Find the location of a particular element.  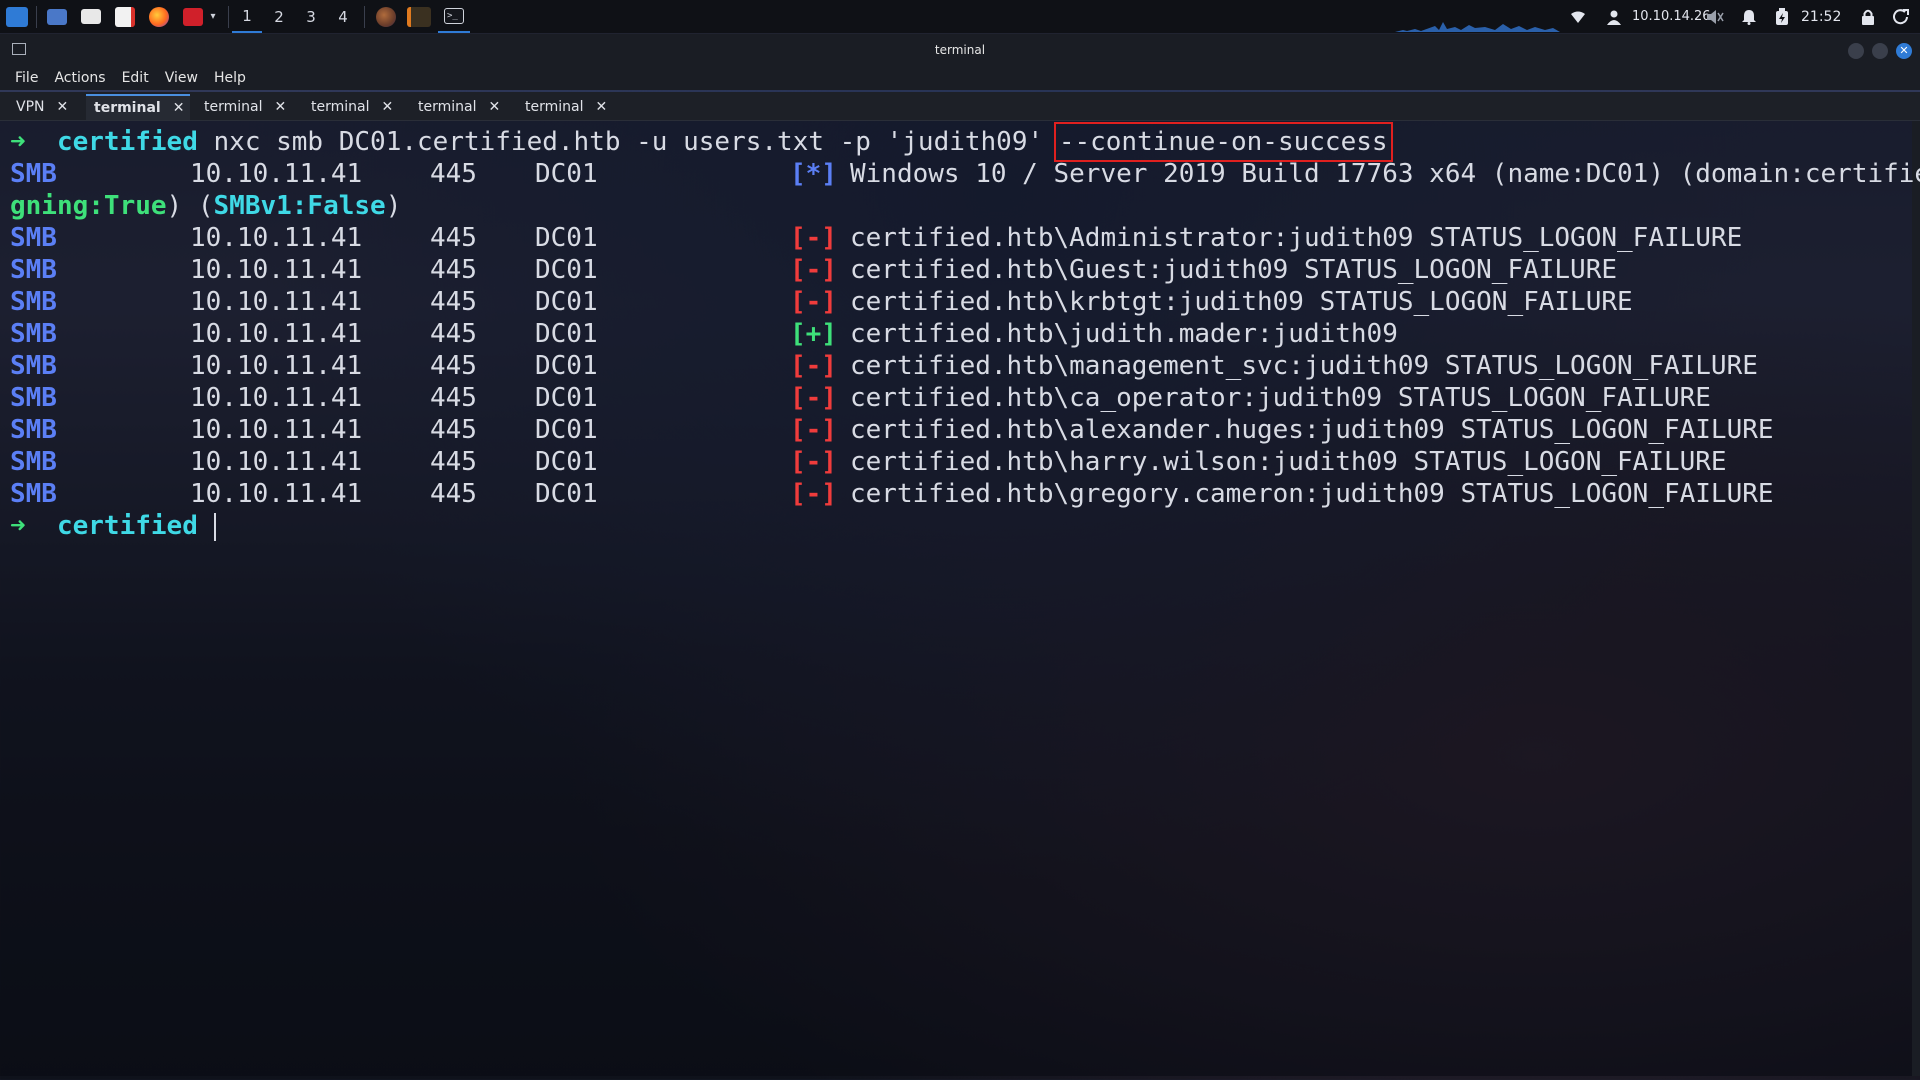

smbv1-value: SMBv1:False is located at coordinates (299, 206).